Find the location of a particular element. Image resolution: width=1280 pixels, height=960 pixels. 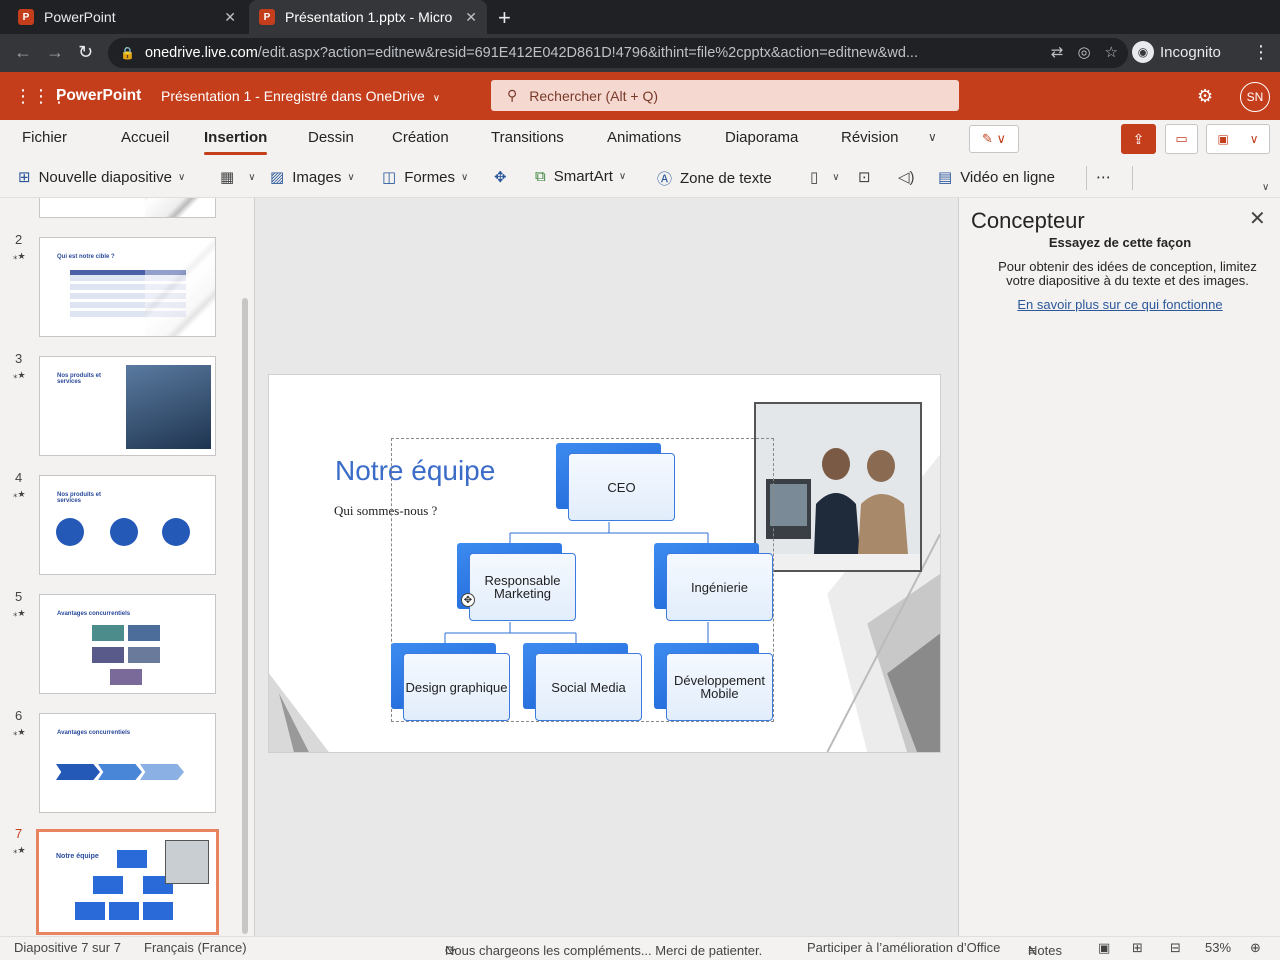

share-button: ⇪ is located at coordinates (1138, 139).